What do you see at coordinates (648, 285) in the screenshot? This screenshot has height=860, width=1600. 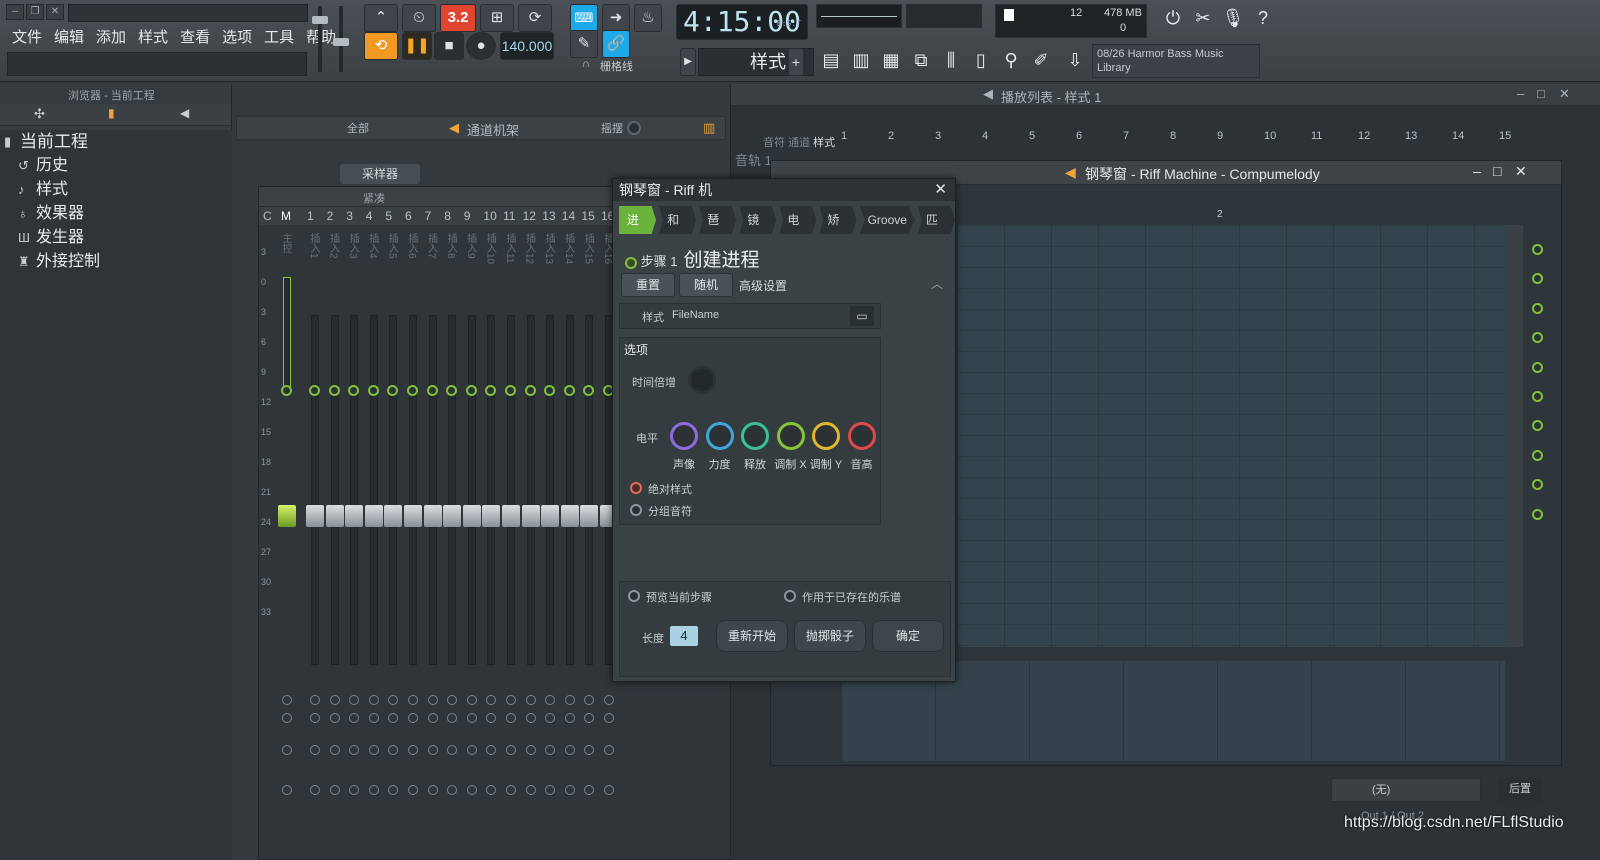 I see `reset-button: 重置` at bounding box center [648, 285].